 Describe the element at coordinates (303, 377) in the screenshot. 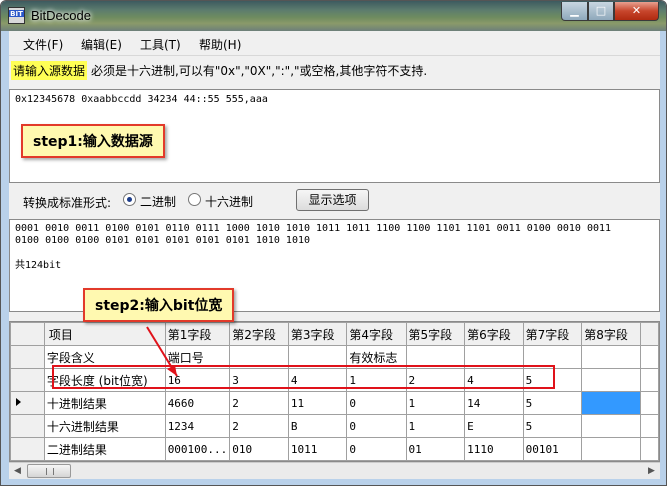

I see `bit-width-row-highlight` at that location.